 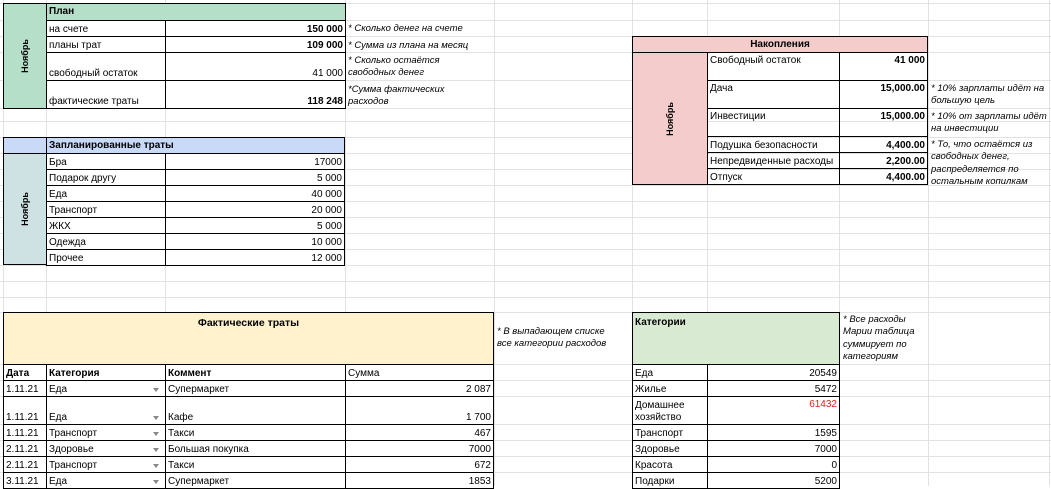 What do you see at coordinates (670, 410) in the screenshot?
I see `category-row-label: Домашнее хозяйство` at bounding box center [670, 410].